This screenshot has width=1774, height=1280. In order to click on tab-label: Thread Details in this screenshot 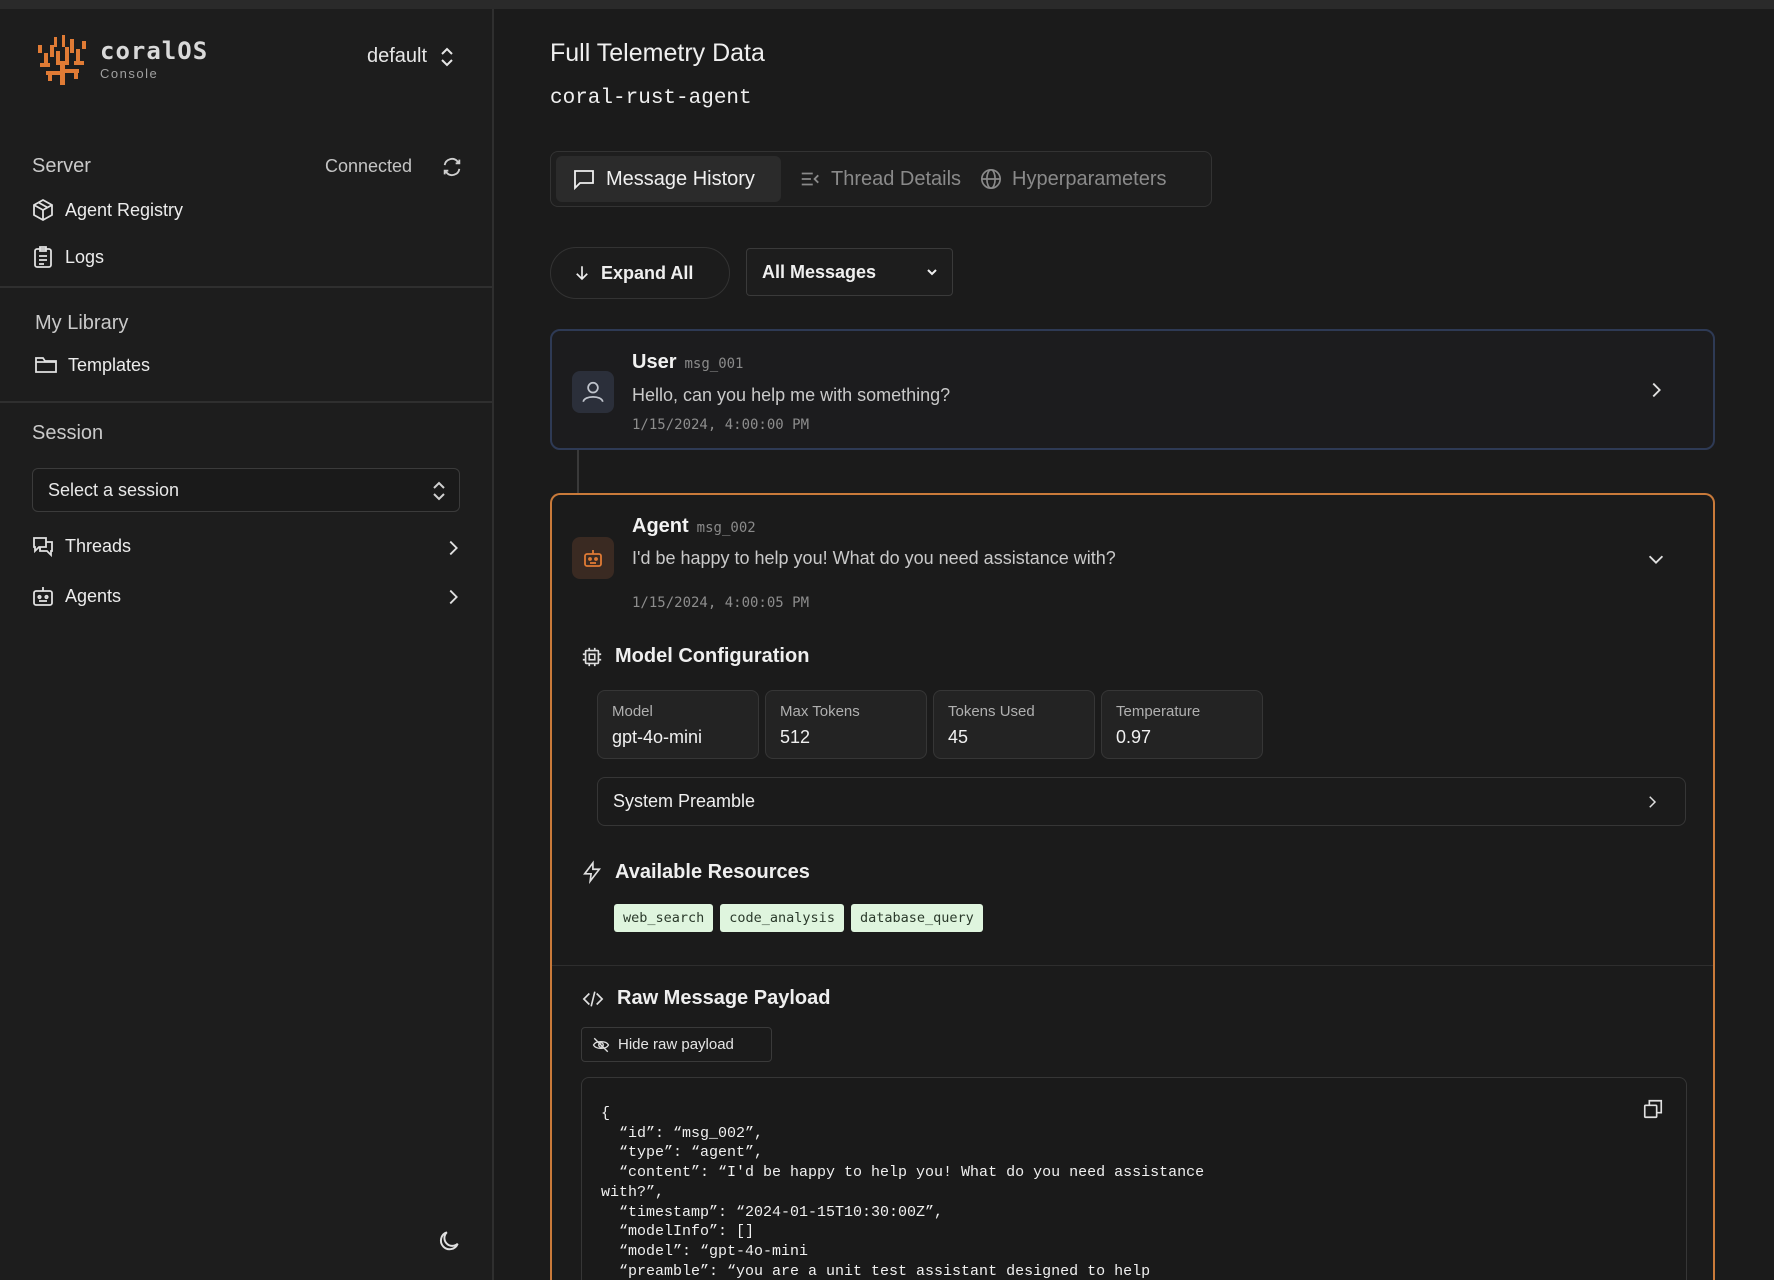, I will do `click(896, 178)`.